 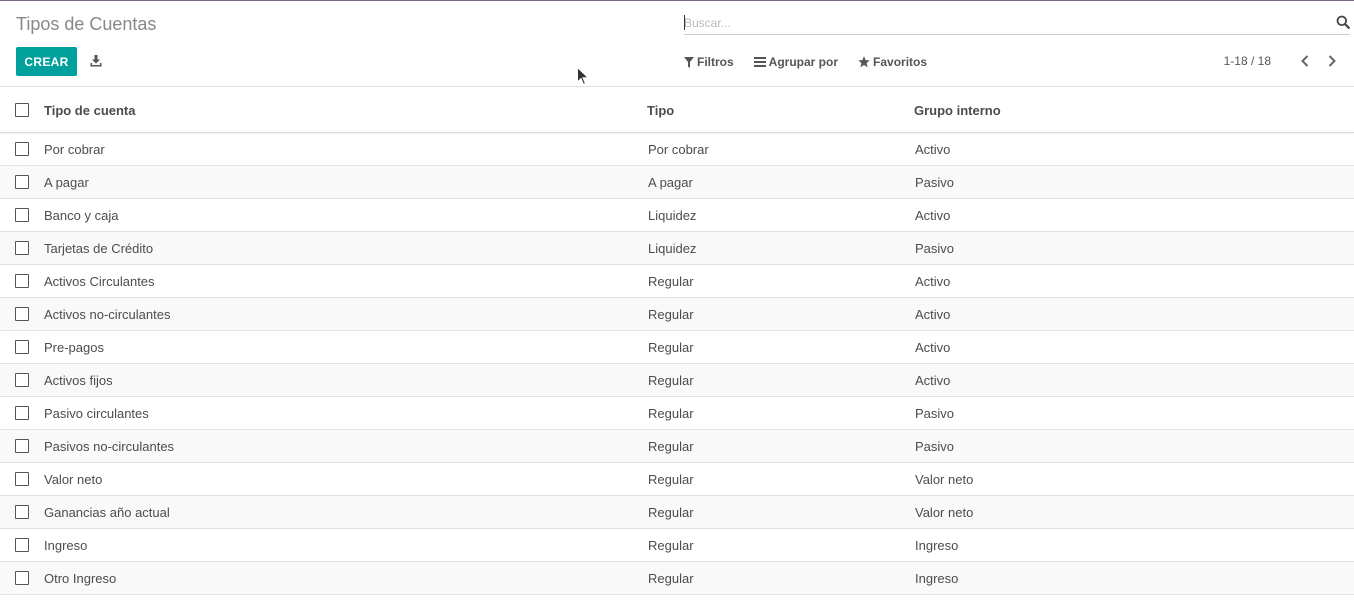 What do you see at coordinates (86, 24) in the screenshot?
I see `page-title: Tipos de Cuentas` at bounding box center [86, 24].